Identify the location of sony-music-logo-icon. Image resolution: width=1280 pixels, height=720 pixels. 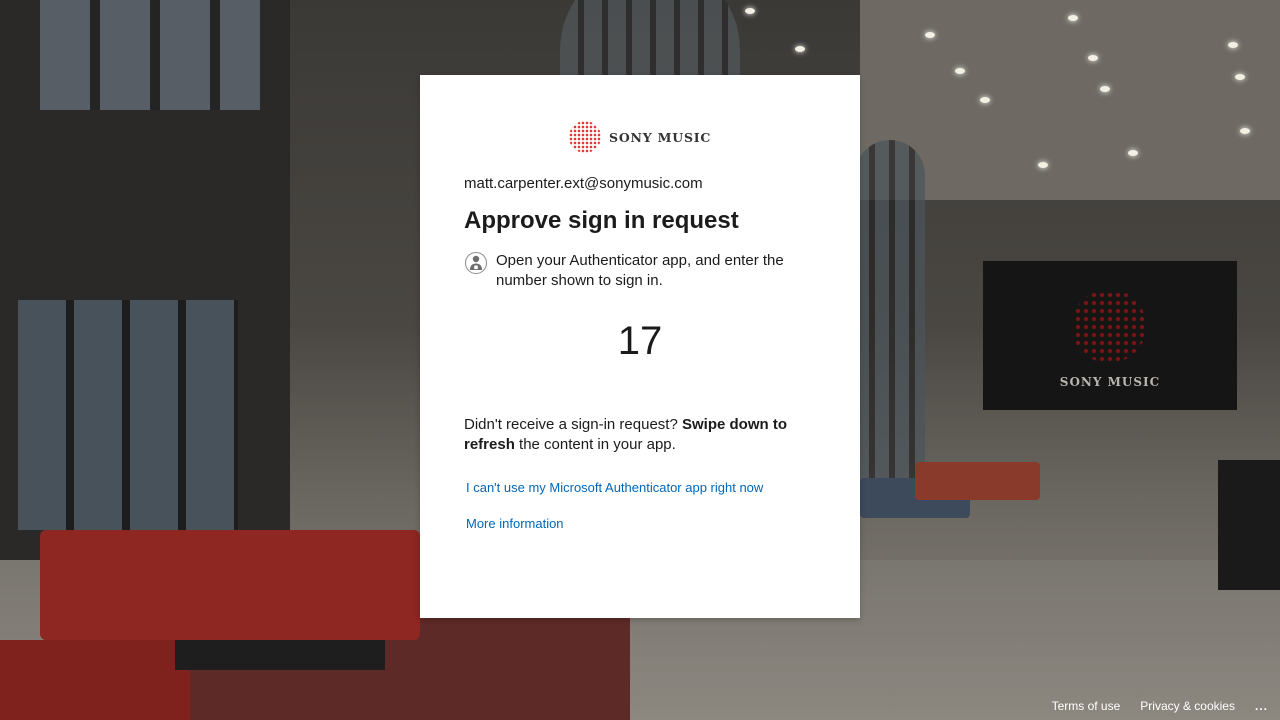
(585, 137).